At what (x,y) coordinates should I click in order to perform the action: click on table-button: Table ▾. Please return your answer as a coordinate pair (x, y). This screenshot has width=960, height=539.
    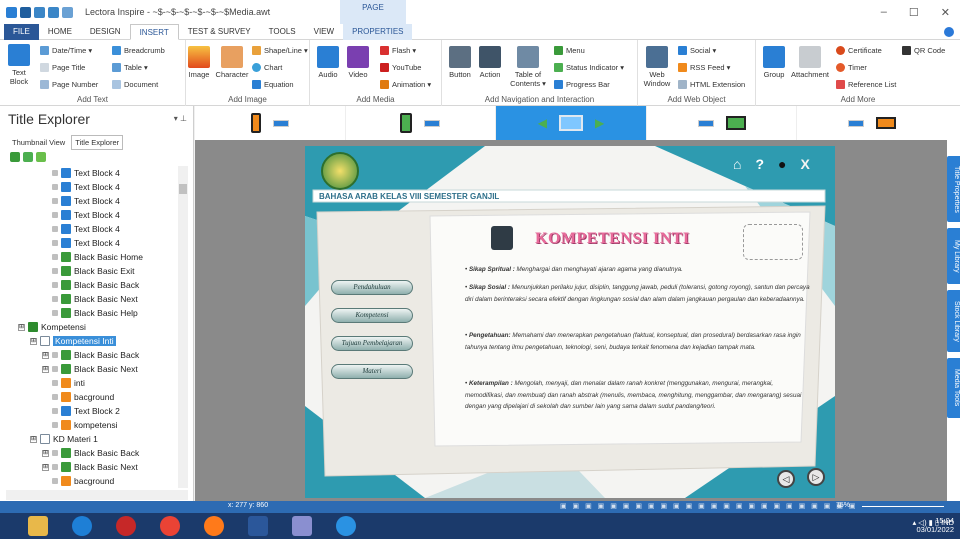
    Looking at the image, I should click on (130, 67).